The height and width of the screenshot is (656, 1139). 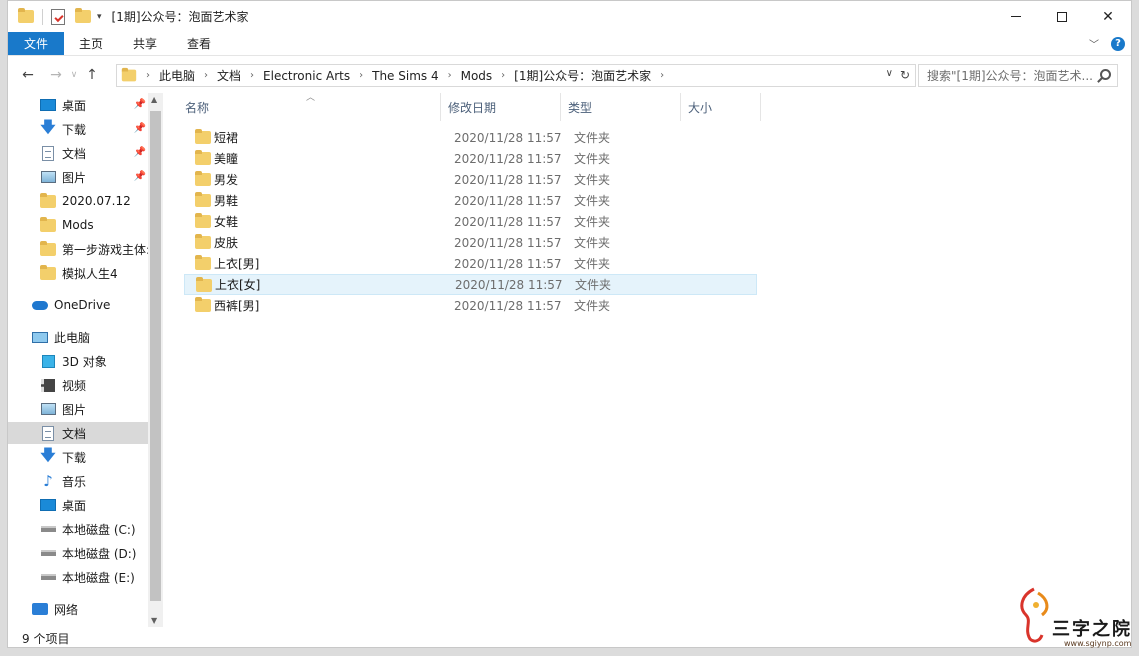 What do you see at coordinates (78, 609) in the screenshot?
I see `nav-item-network: 网络` at bounding box center [78, 609].